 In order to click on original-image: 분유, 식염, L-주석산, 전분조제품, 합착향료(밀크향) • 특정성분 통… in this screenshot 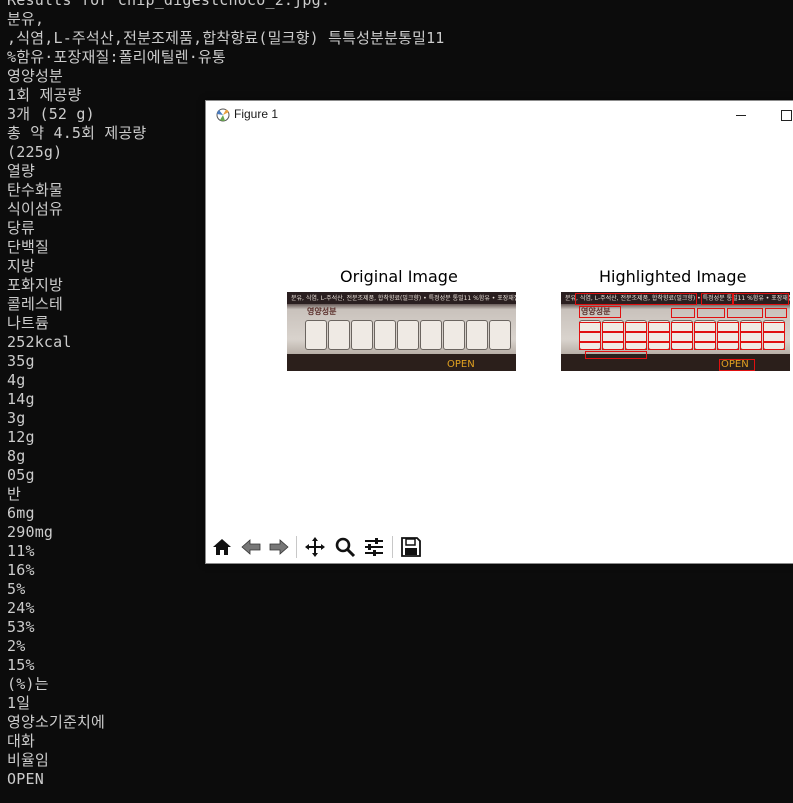, I will do `click(401, 331)`.